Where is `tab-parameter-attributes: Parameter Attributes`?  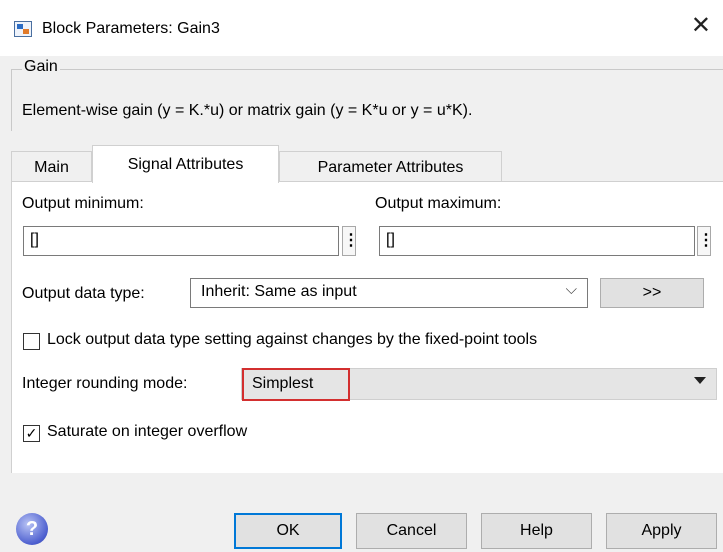 tab-parameter-attributes: Parameter Attributes is located at coordinates (390, 166).